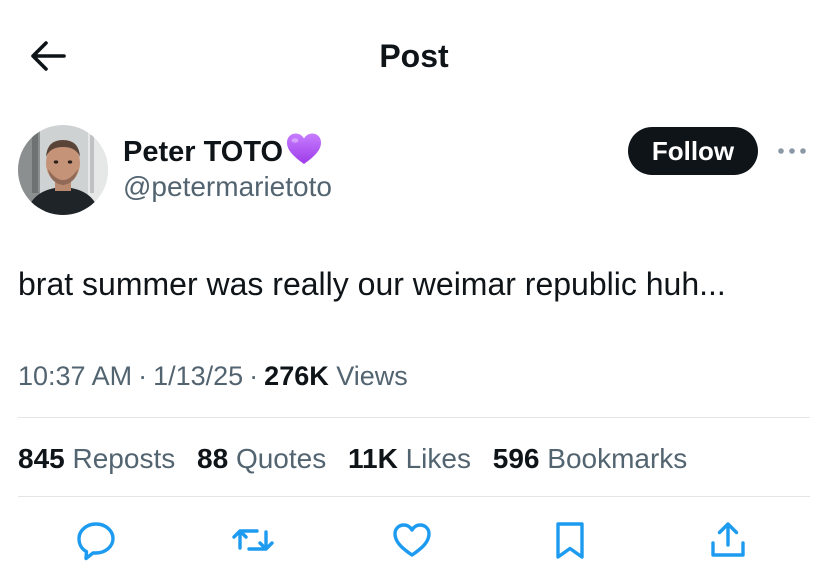 The width and height of the screenshot is (828, 588). I want to click on quotes-label: Quotes, so click(281, 458).